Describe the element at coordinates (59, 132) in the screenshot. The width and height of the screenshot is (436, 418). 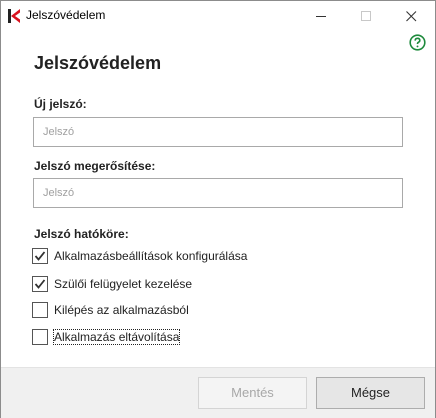
I see `new-password-placeholder: Jelszó` at that location.